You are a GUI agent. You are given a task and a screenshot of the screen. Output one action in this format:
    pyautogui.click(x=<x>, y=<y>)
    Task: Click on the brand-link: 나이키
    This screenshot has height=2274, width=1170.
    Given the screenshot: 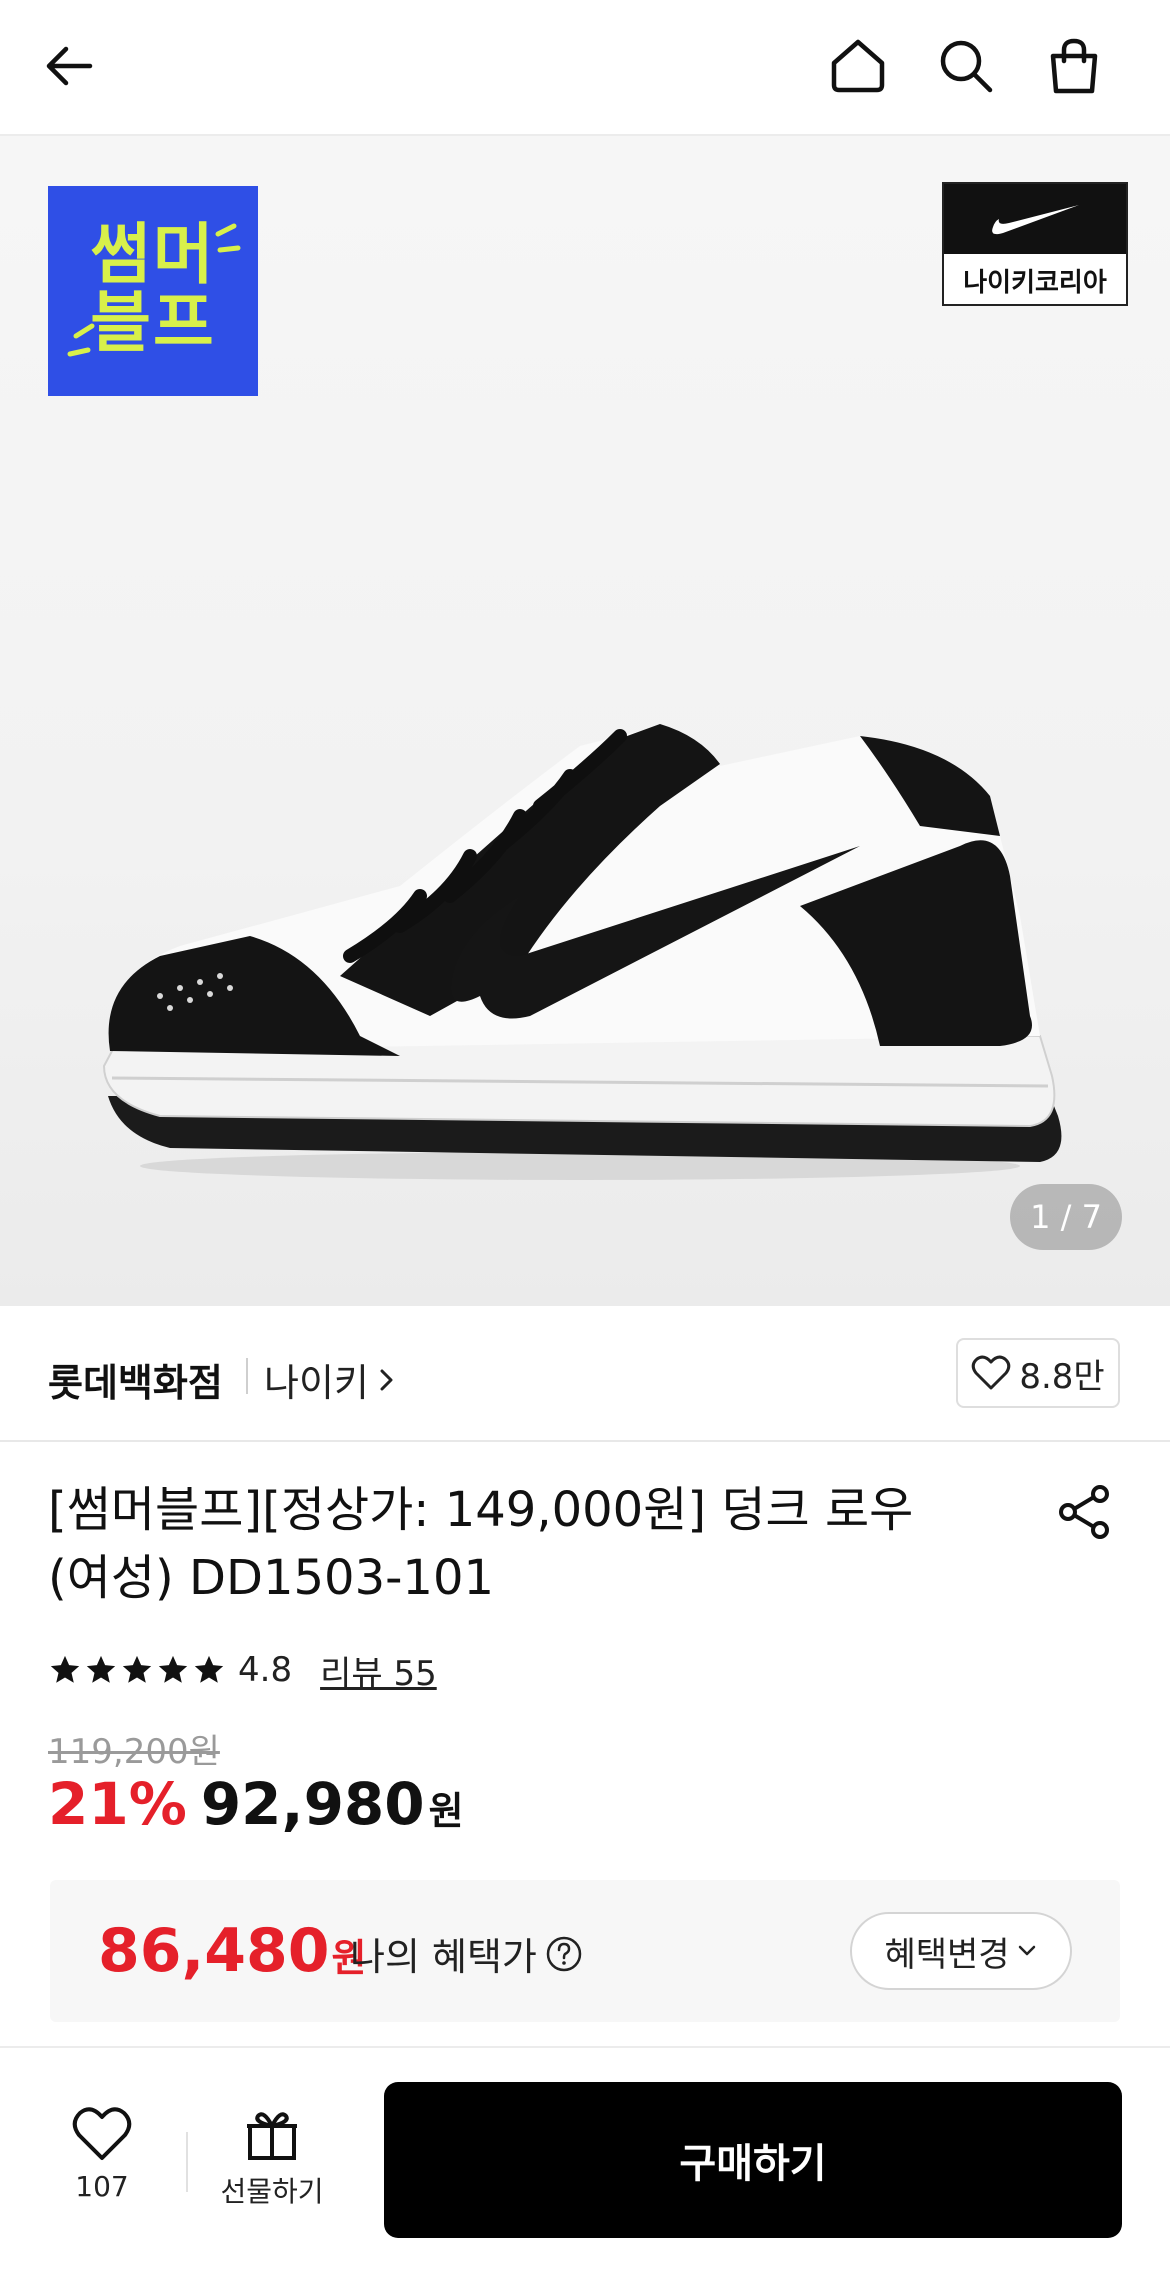 What is the action you would take?
    pyautogui.click(x=330, y=1379)
    